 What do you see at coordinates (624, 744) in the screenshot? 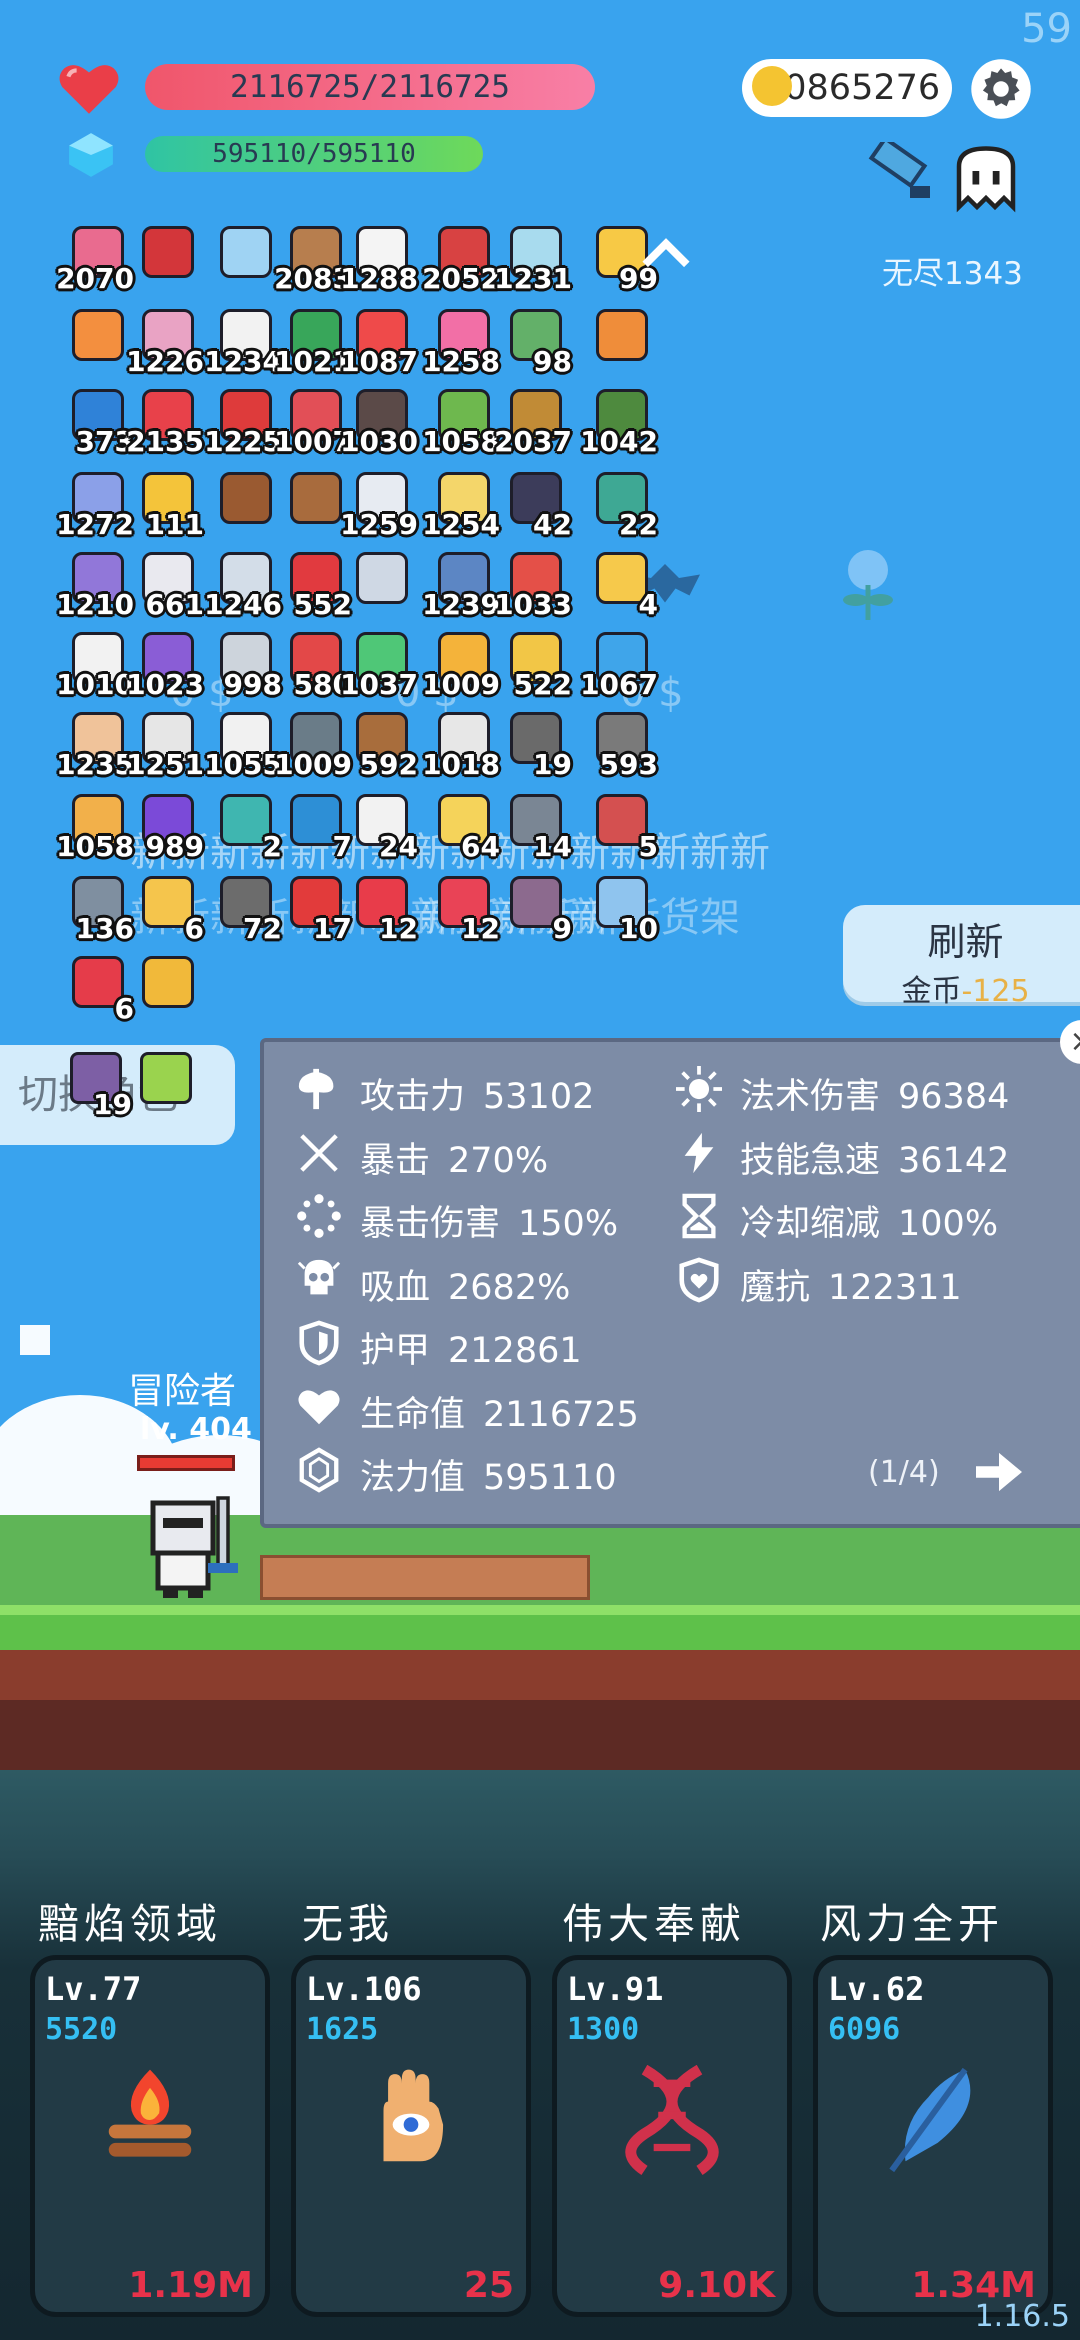
I see `inventory-item: 593` at bounding box center [624, 744].